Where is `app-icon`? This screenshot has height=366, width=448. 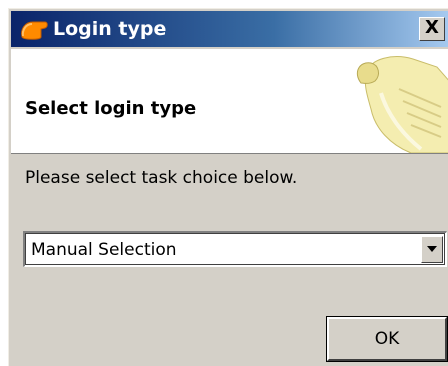
app-icon is located at coordinates (34, 30).